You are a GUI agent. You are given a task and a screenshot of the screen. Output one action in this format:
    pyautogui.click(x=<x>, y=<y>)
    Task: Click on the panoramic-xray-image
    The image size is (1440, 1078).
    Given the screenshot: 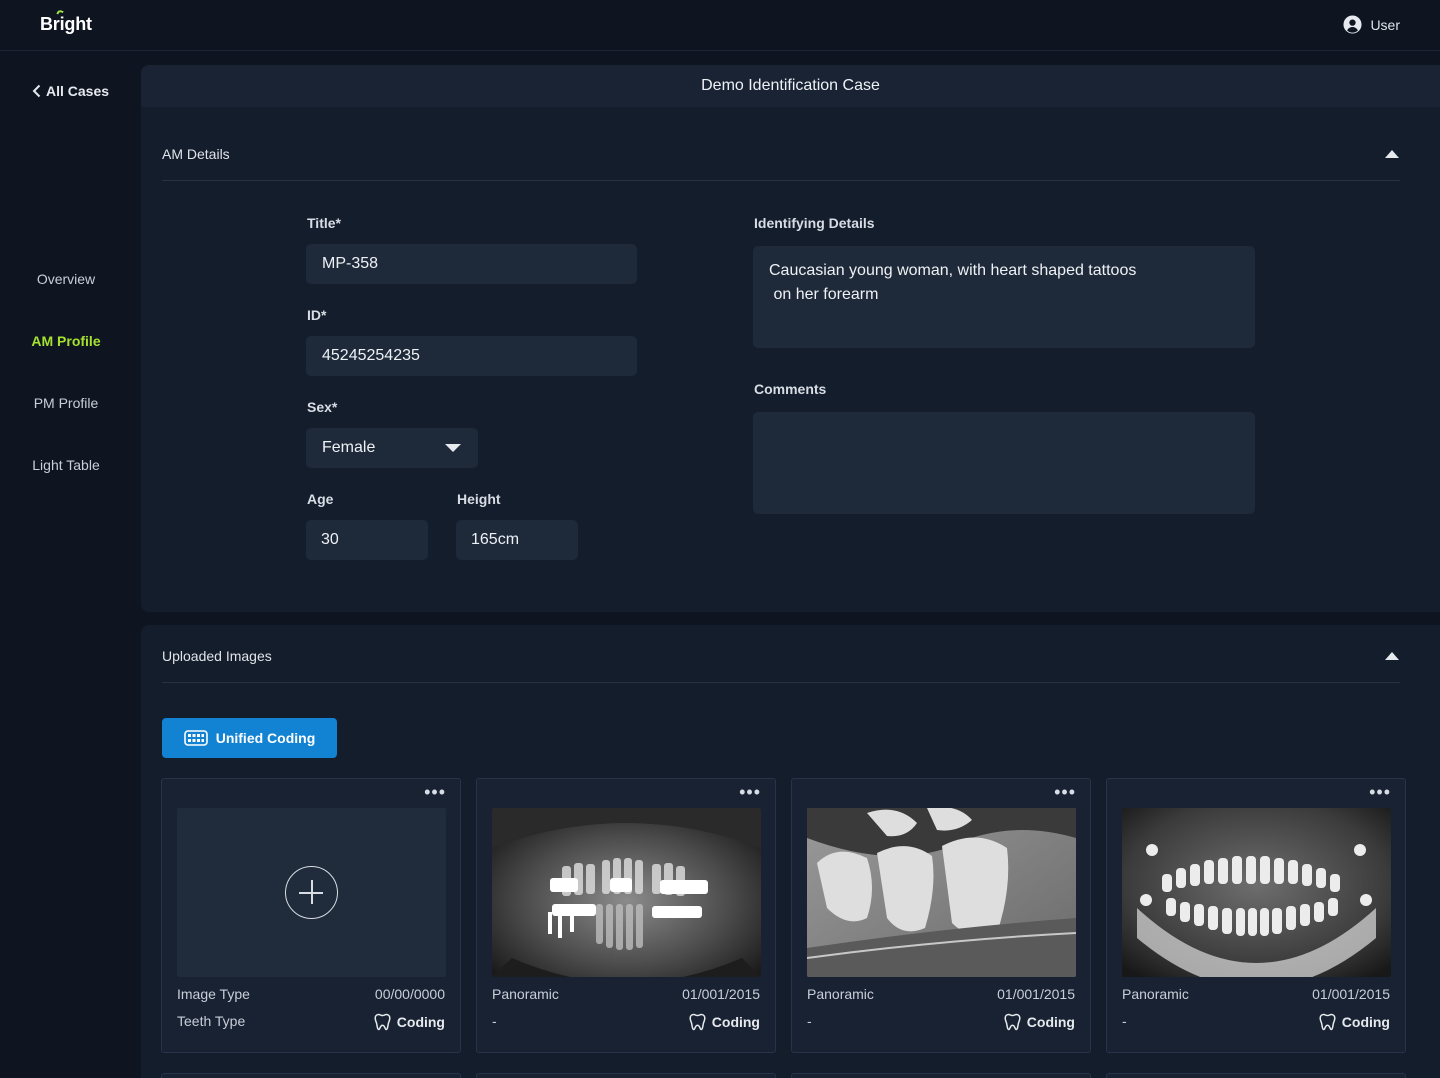 What is the action you would take?
    pyautogui.click(x=626, y=892)
    